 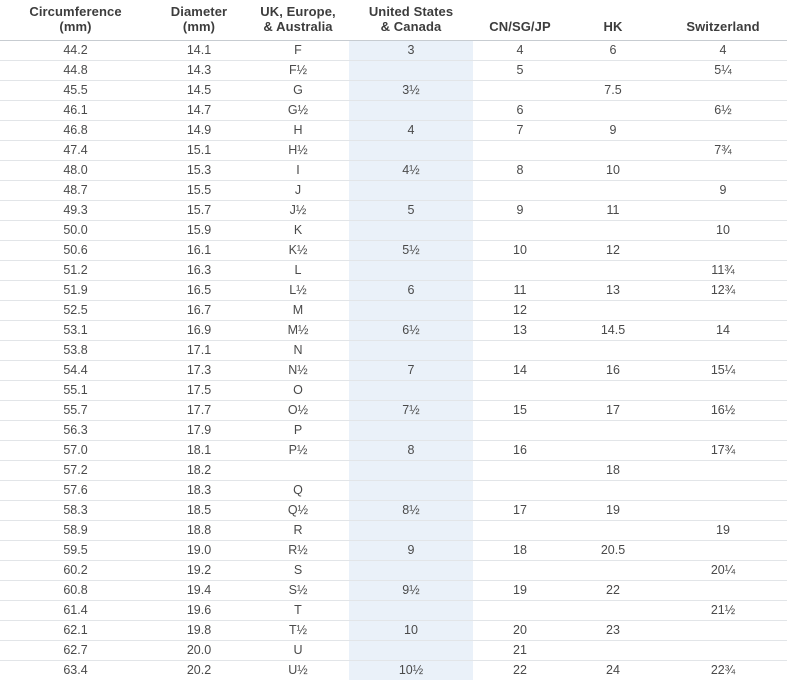 I want to click on table-row: 59.519.0R½91820.5, so click(x=393, y=551).